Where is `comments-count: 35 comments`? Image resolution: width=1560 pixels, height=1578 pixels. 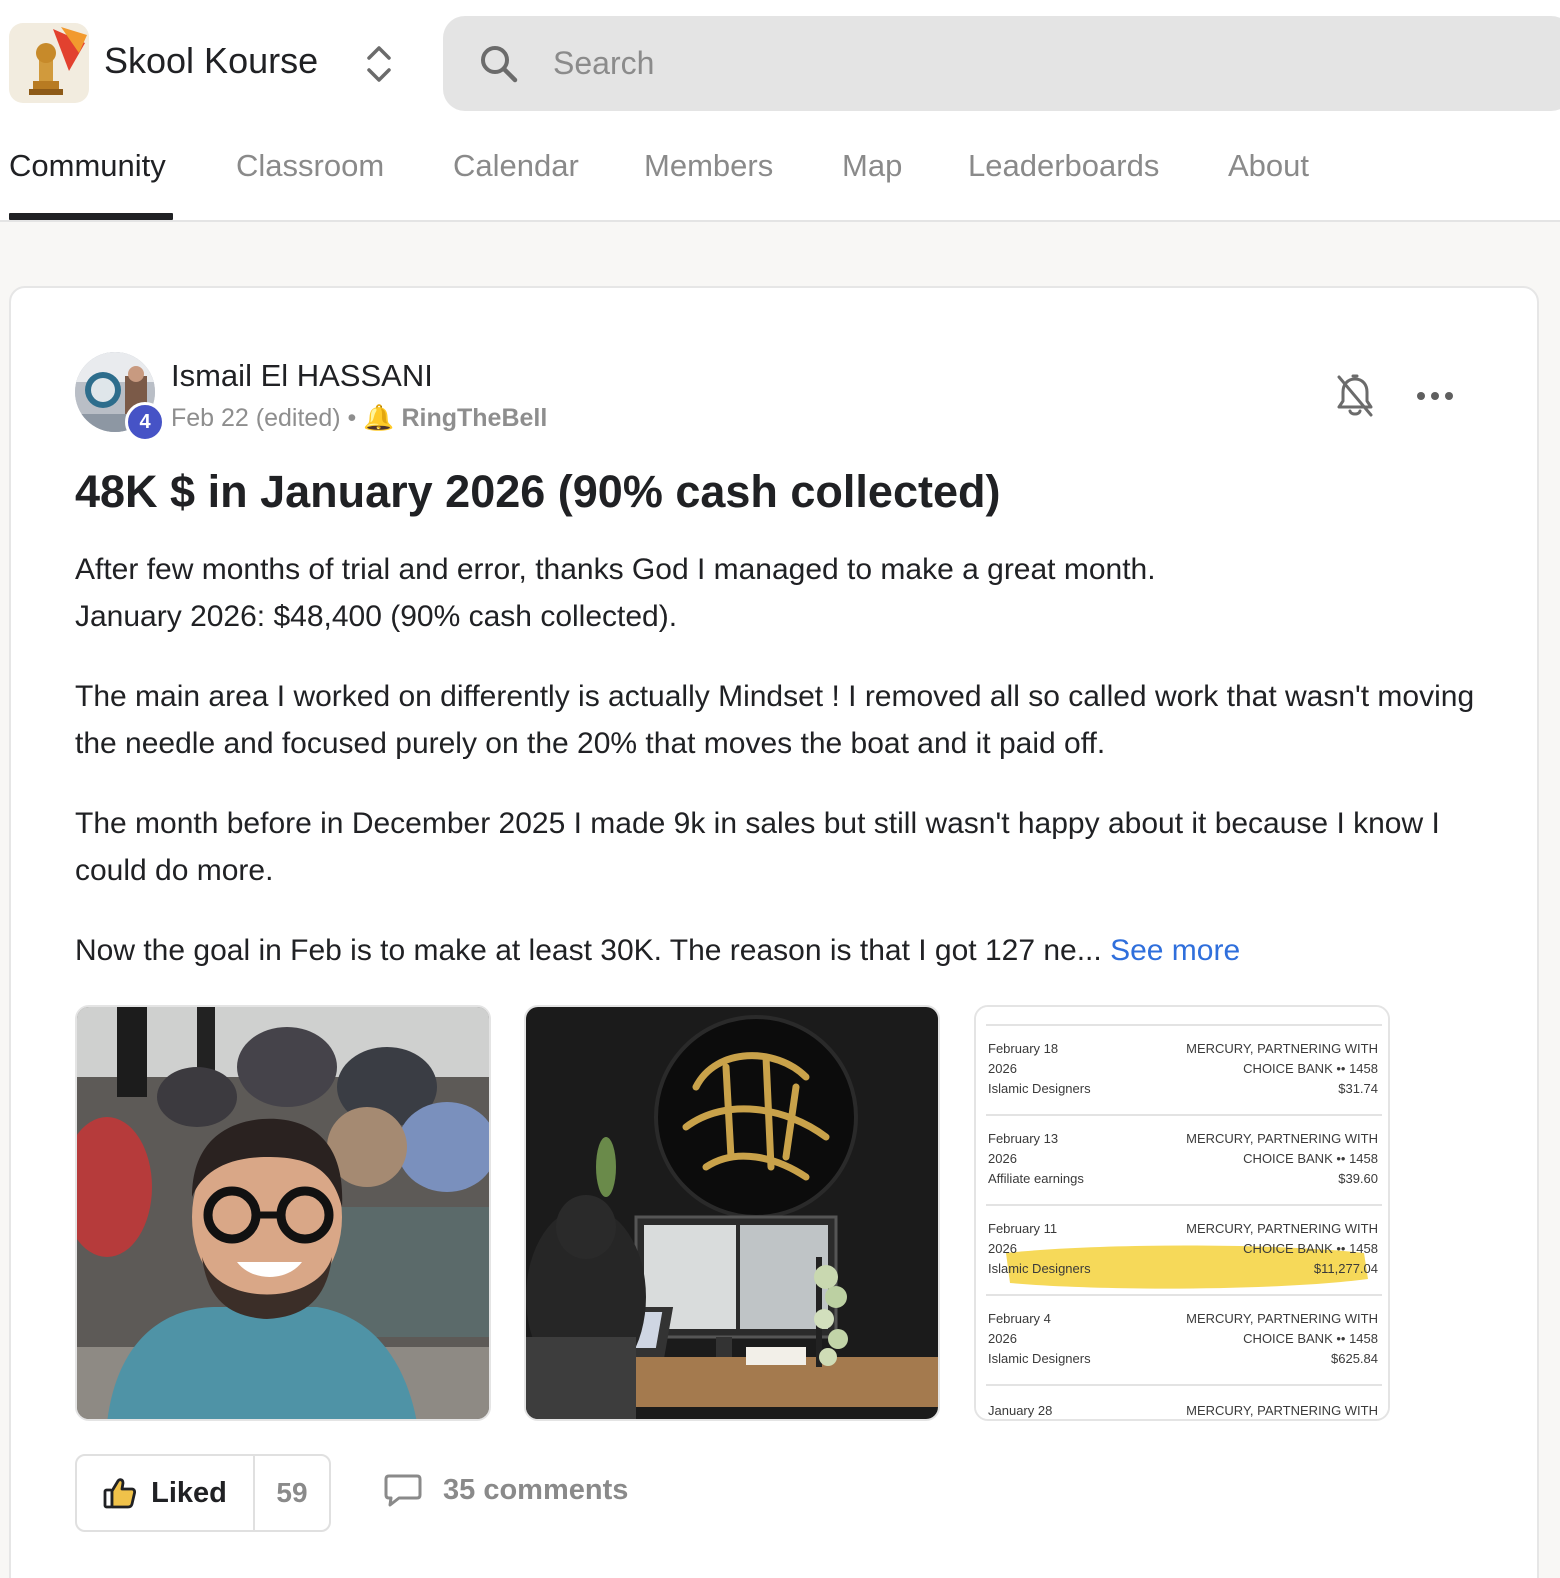
comments-count: 35 comments is located at coordinates (536, 1489).